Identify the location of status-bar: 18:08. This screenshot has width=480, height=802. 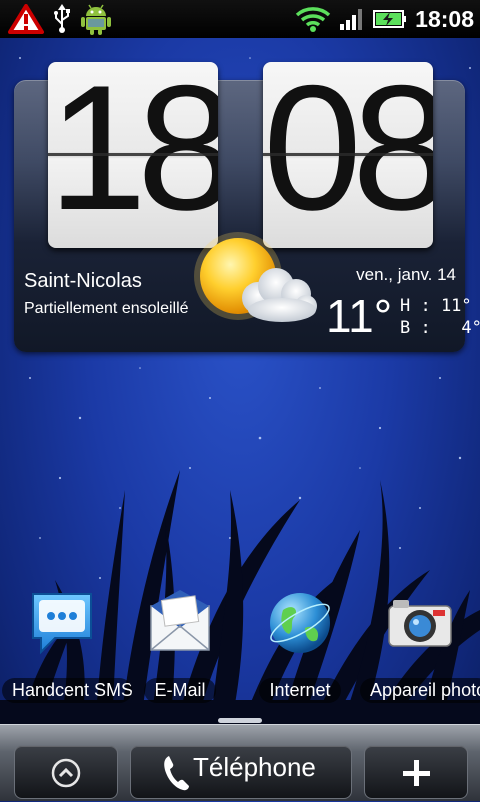
(240, 19).